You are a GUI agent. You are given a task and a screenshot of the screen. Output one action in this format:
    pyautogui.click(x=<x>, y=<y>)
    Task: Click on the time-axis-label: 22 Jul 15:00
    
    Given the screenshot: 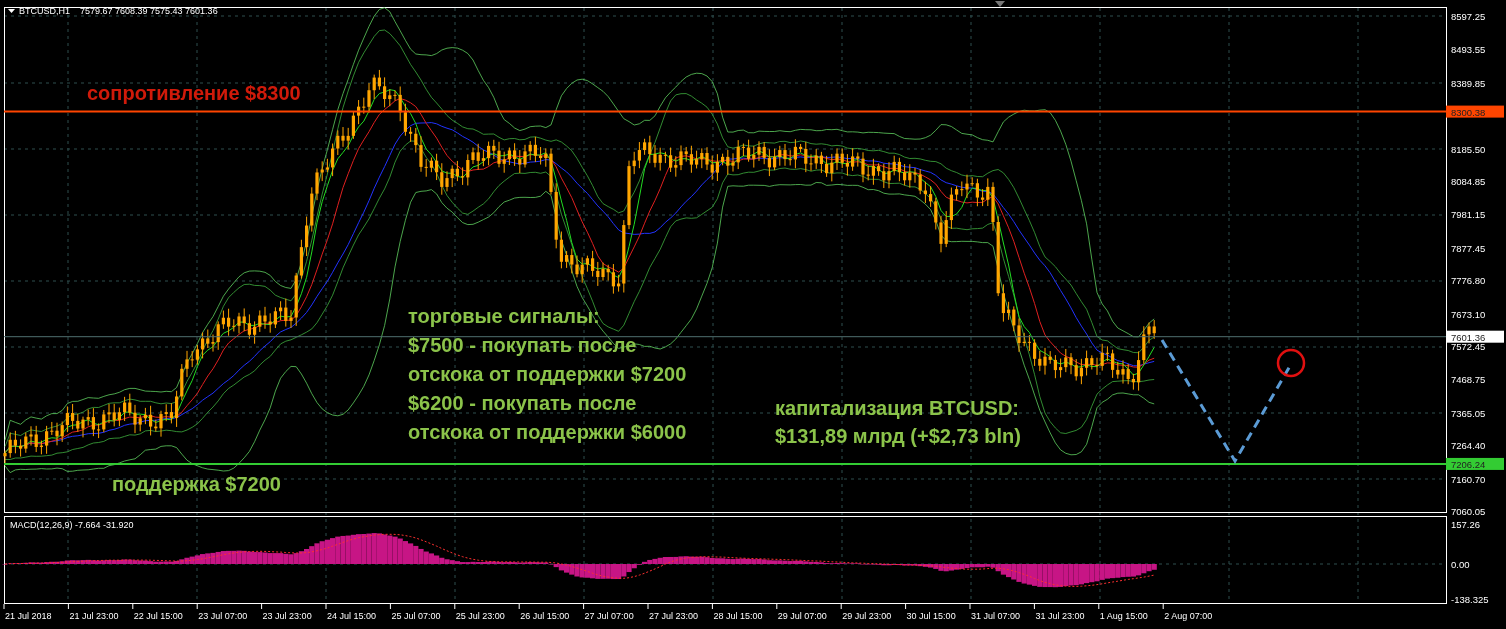 What is the action you would take?
    pyautogui.click(x=158, y=616)
    